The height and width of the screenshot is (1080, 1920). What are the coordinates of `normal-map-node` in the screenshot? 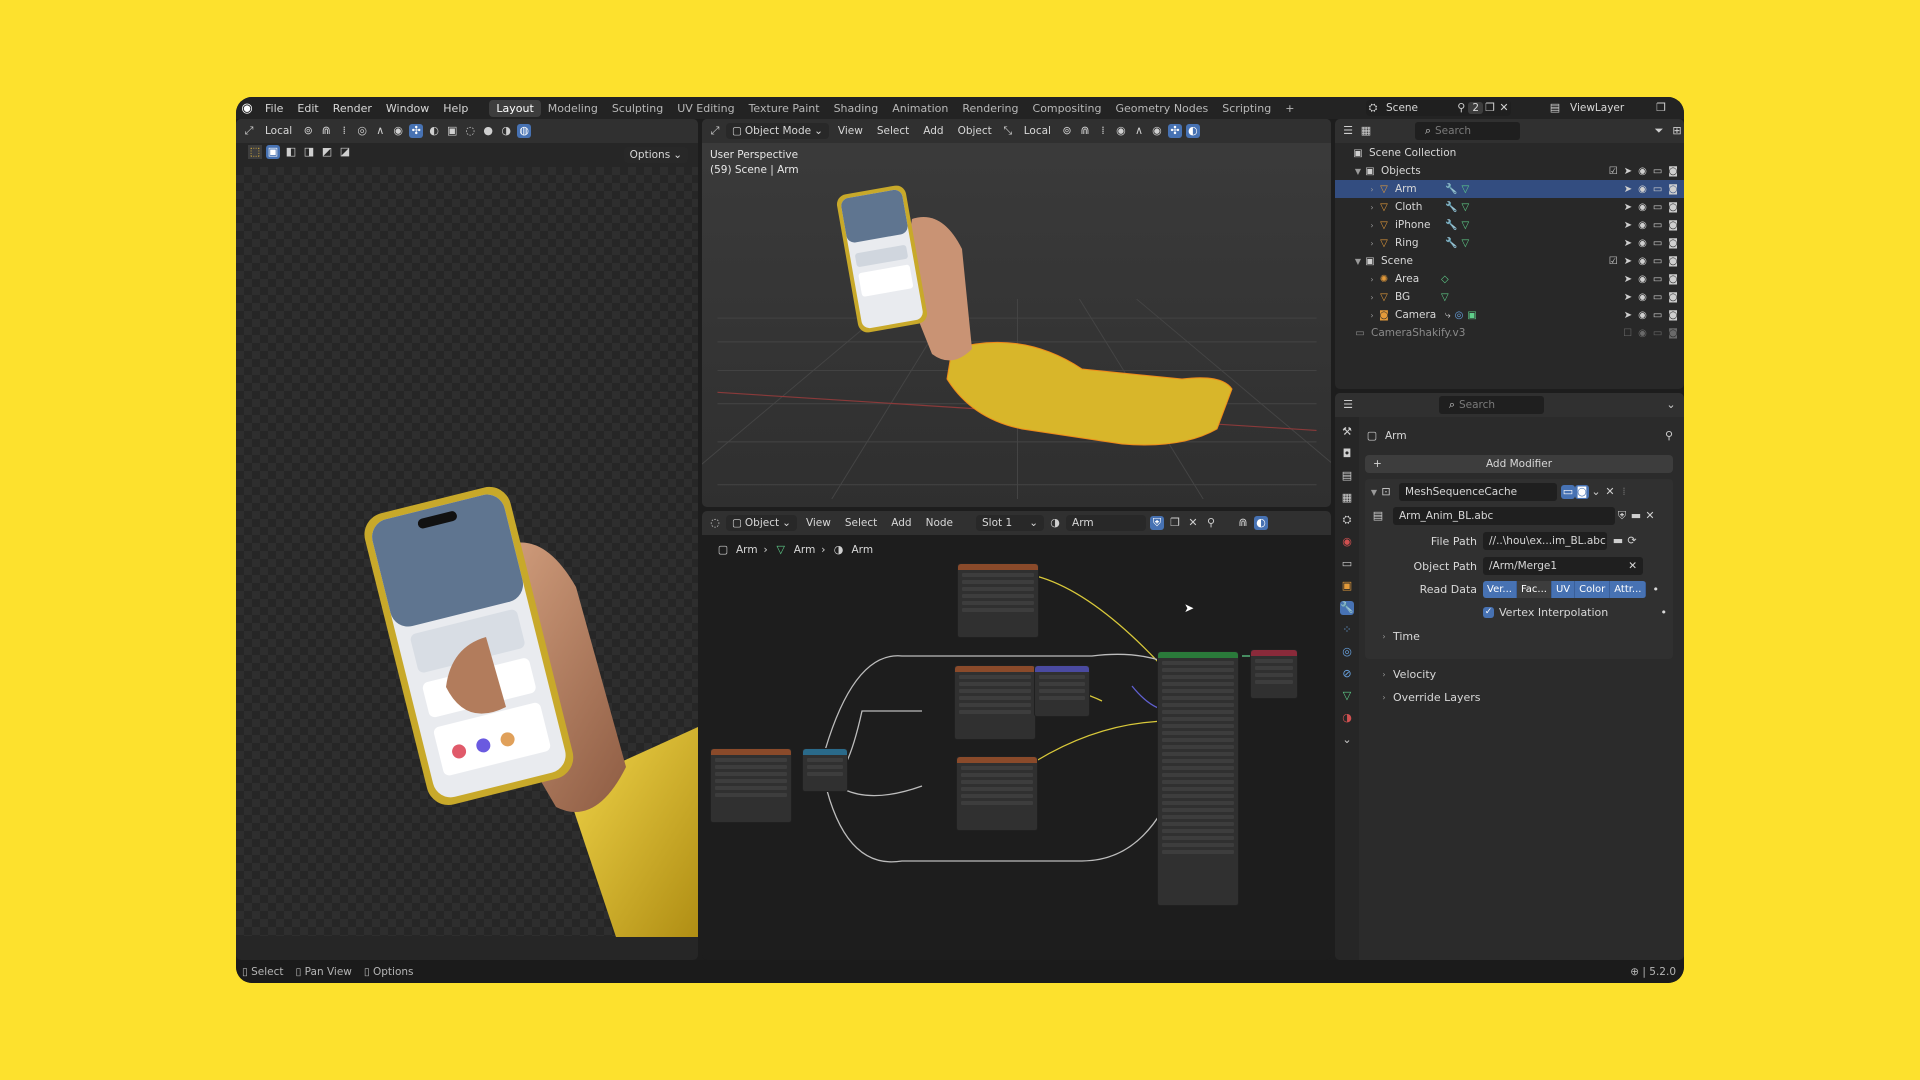 It's located at (1062, 691).